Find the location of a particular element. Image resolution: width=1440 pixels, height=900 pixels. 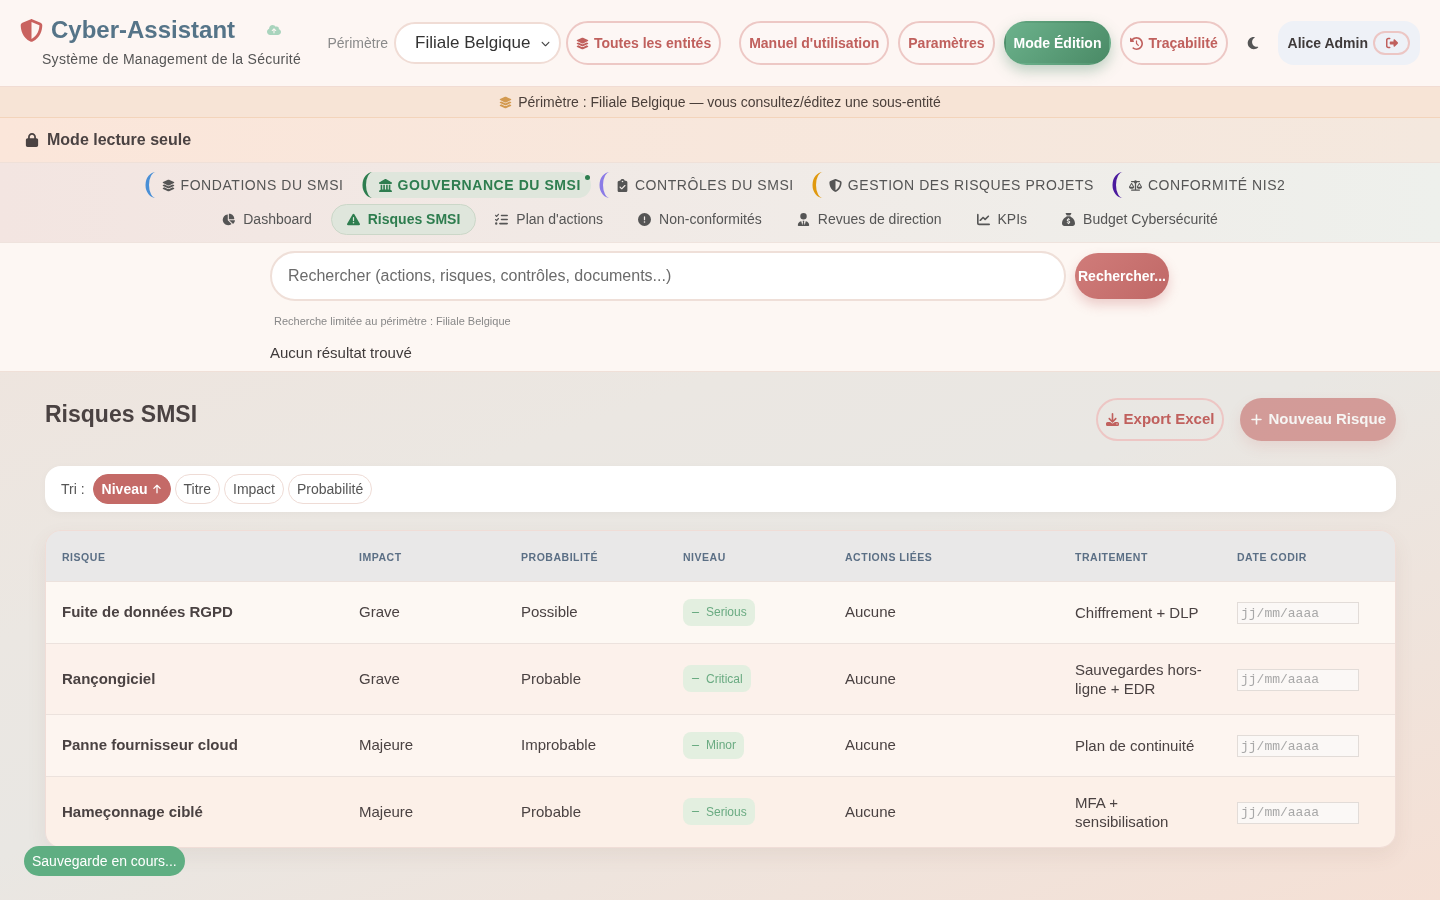

user-name: Alice Admin is located at coordinates (1327, 43).